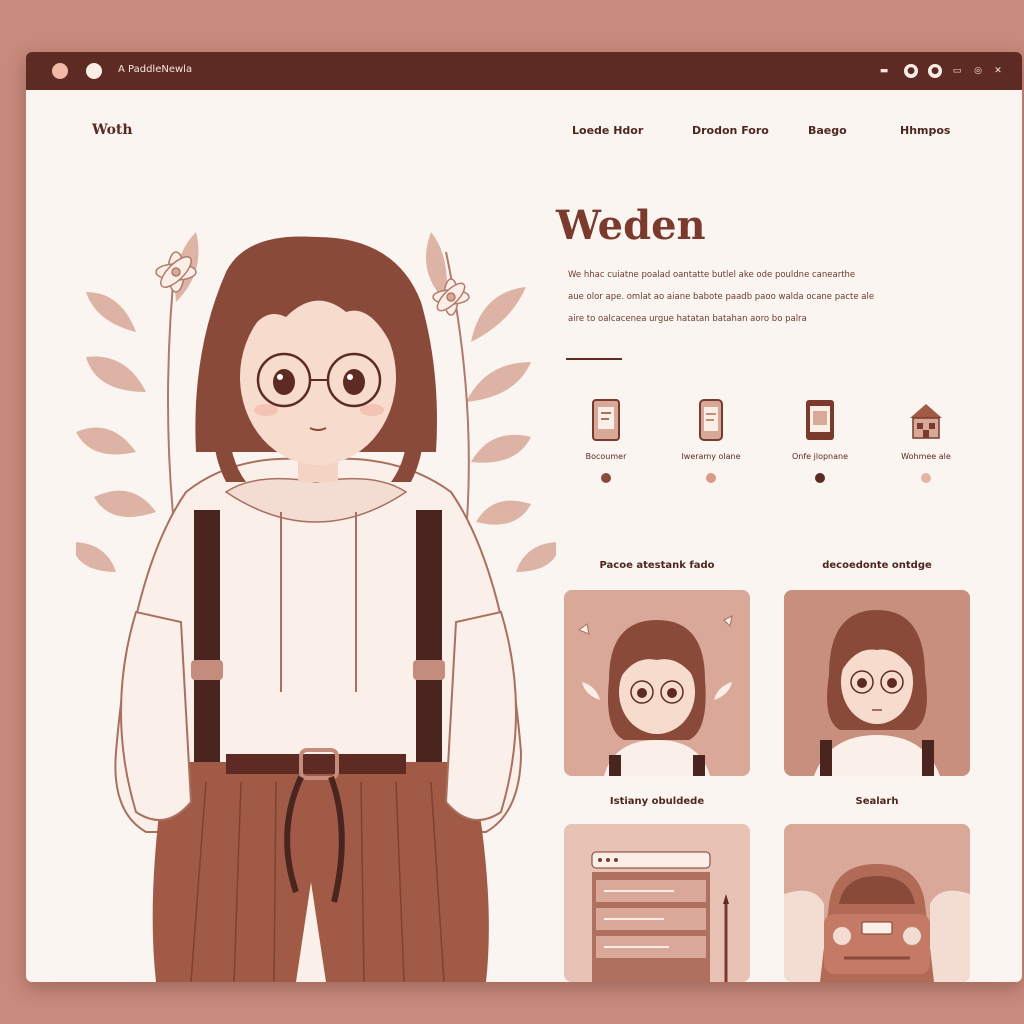  What do you see at coordinates (155, 69) in the screenshot?
I see `window-title: A PaddleNewla` at bounding box center [155, 69].